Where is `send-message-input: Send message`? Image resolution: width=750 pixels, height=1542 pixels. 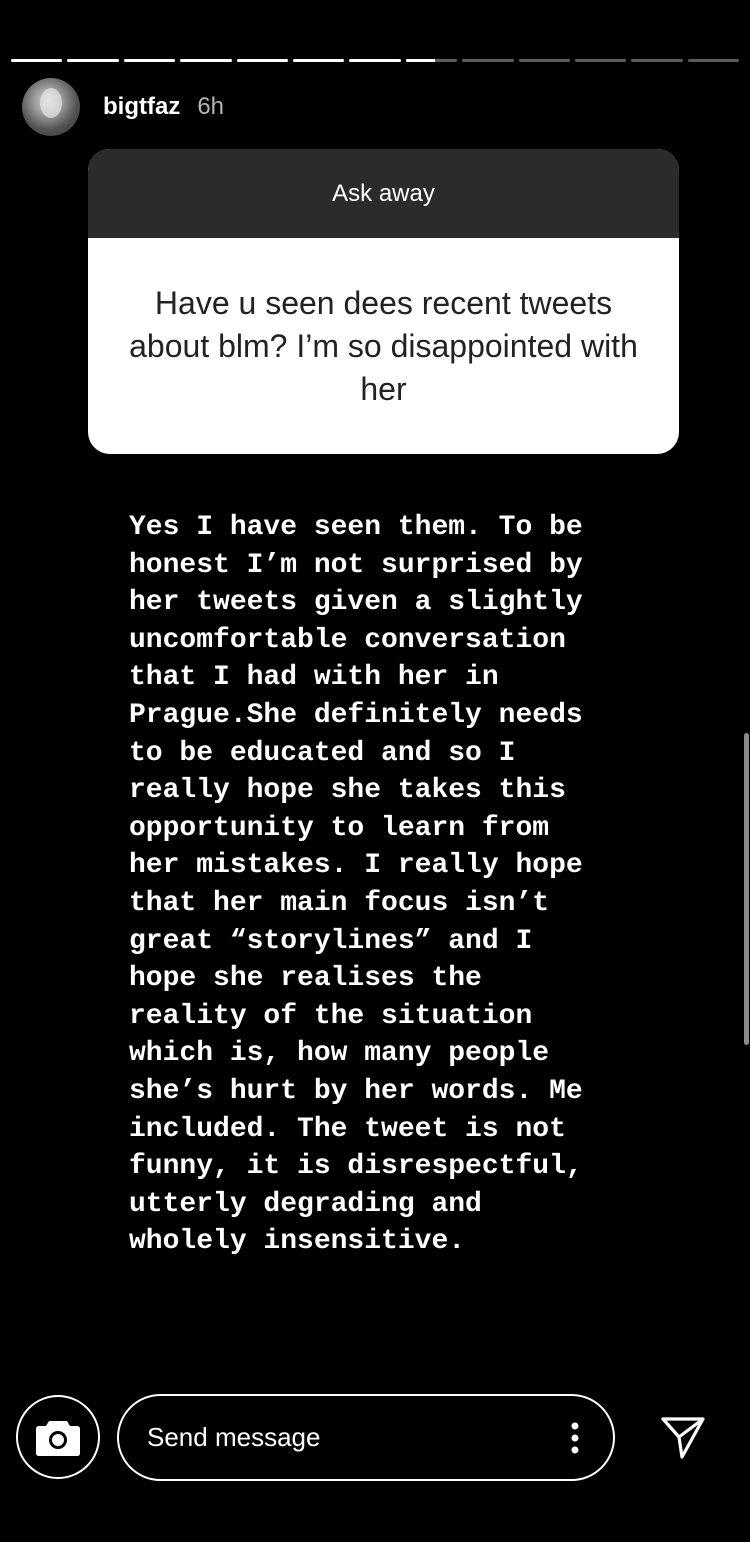 send-message-input: Send message is located at coordinates (366, 1437).